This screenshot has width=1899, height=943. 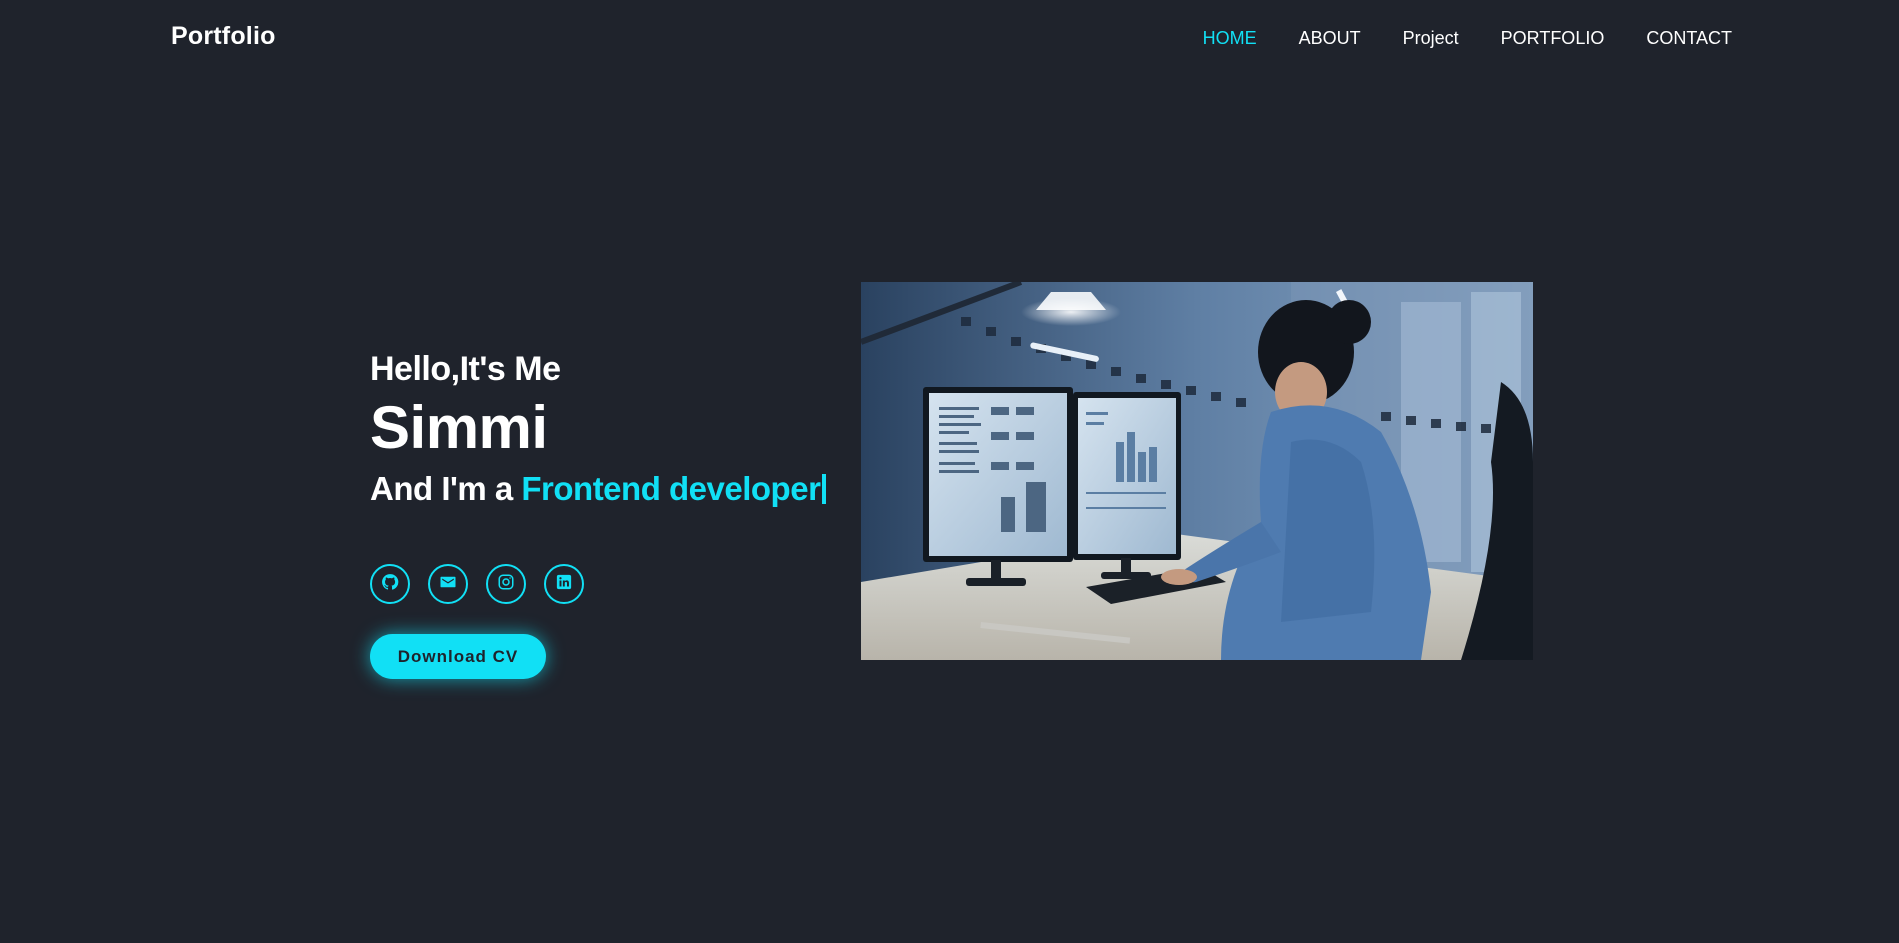 I want to click on hero-role: And I'm a Frontend developer, so click(x=620, y=489).